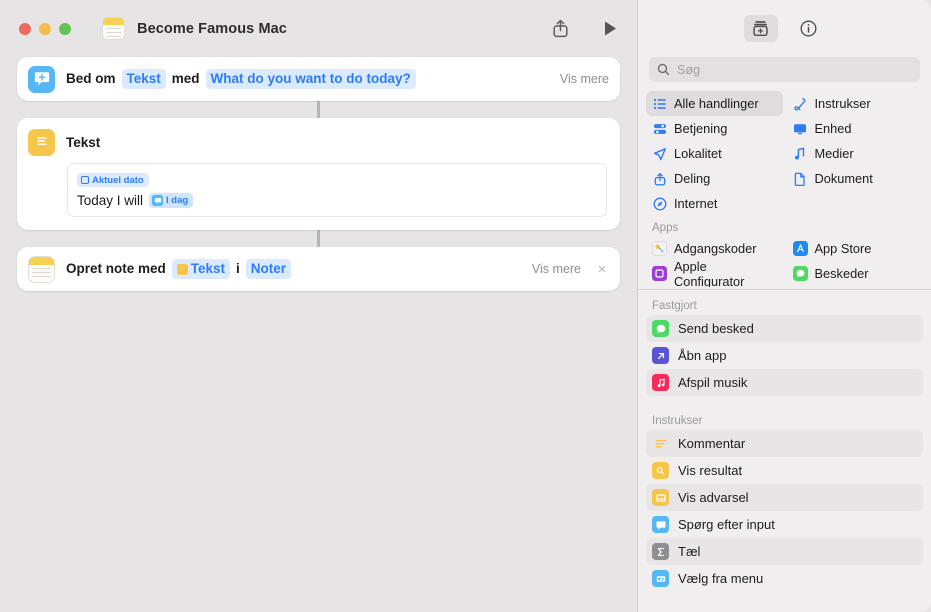 The image size is (931, 612). I want to click on scripting-label: Spørg efter input, so click(726, 524).